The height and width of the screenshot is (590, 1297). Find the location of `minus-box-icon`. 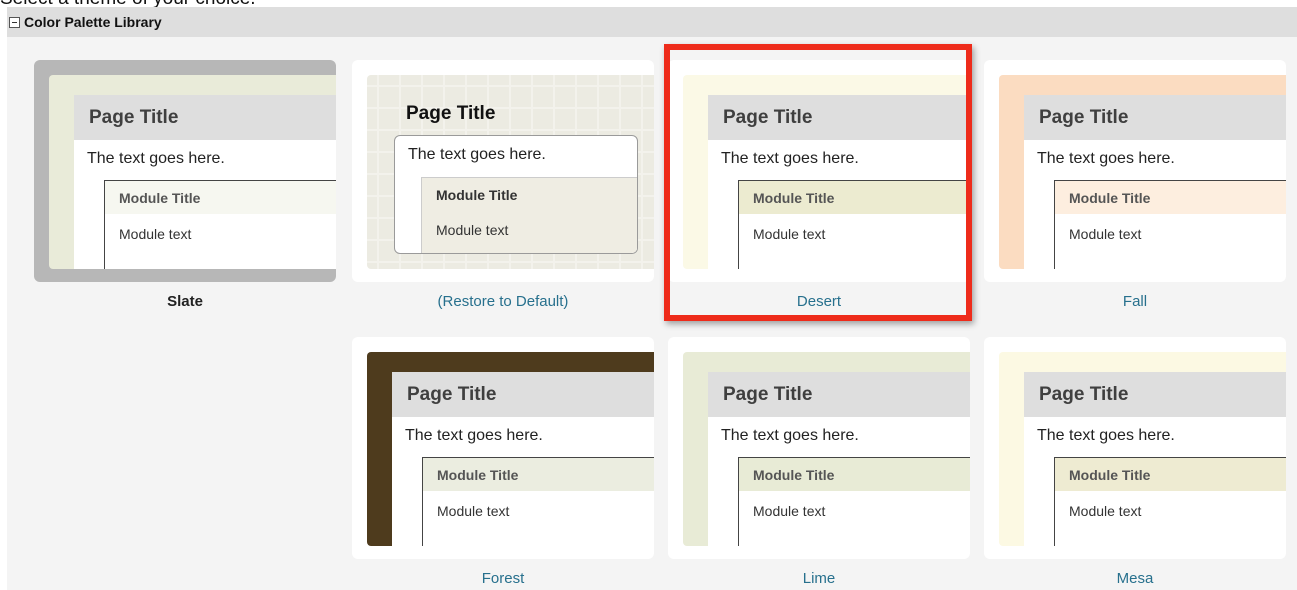

minus-box-icon is located at coordinates (14, 22).